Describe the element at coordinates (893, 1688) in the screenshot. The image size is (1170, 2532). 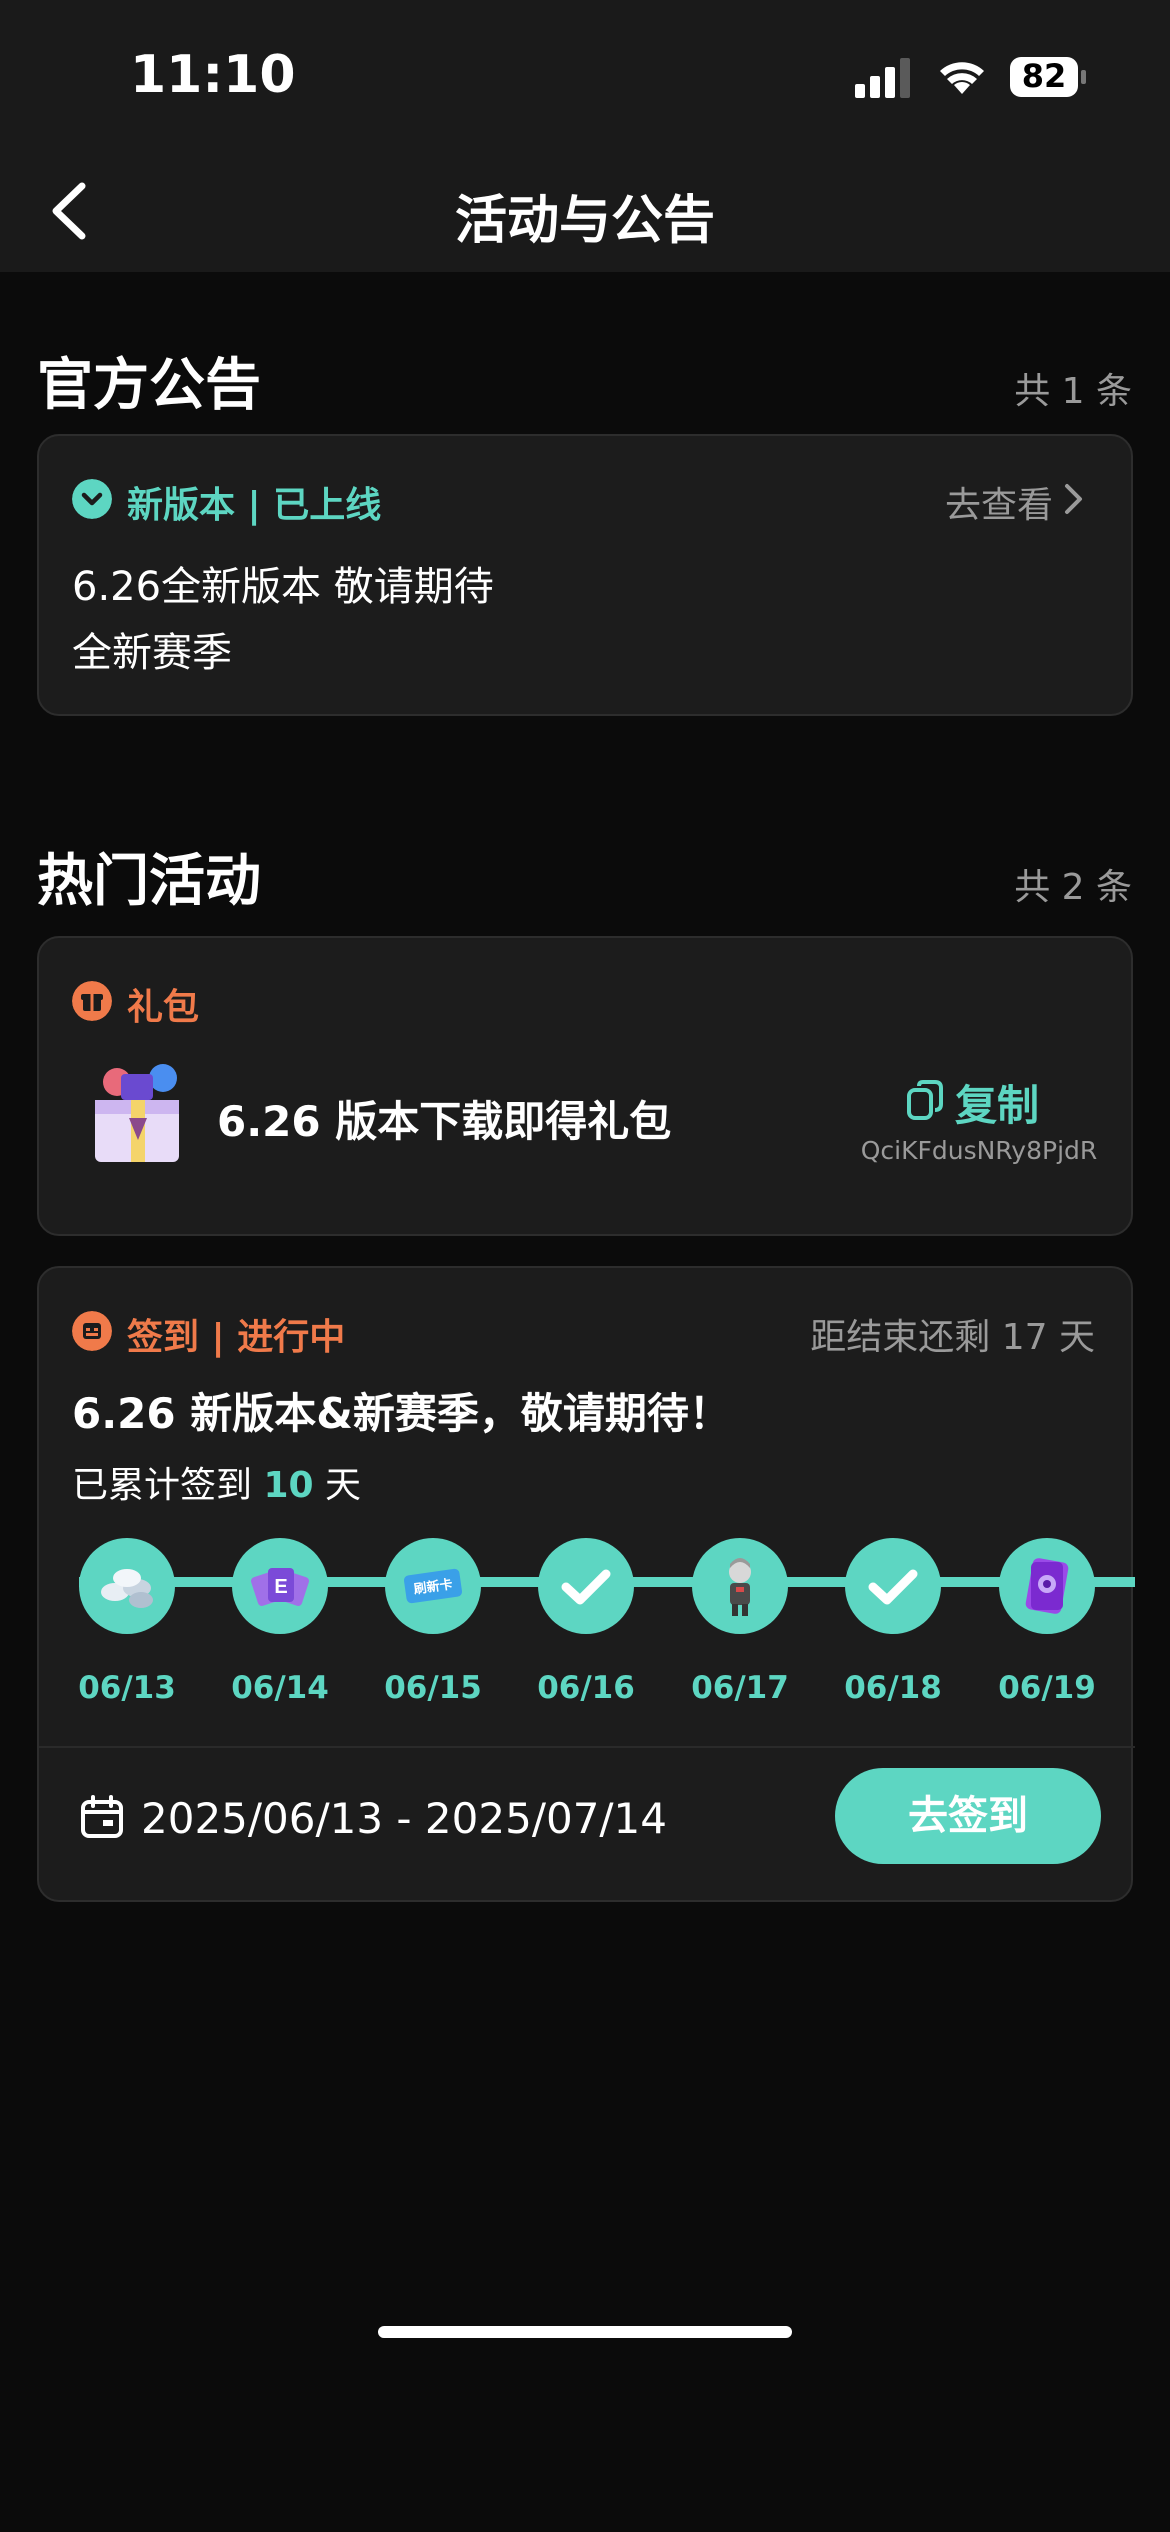
I see `day-date-label: 06/18` at that location.